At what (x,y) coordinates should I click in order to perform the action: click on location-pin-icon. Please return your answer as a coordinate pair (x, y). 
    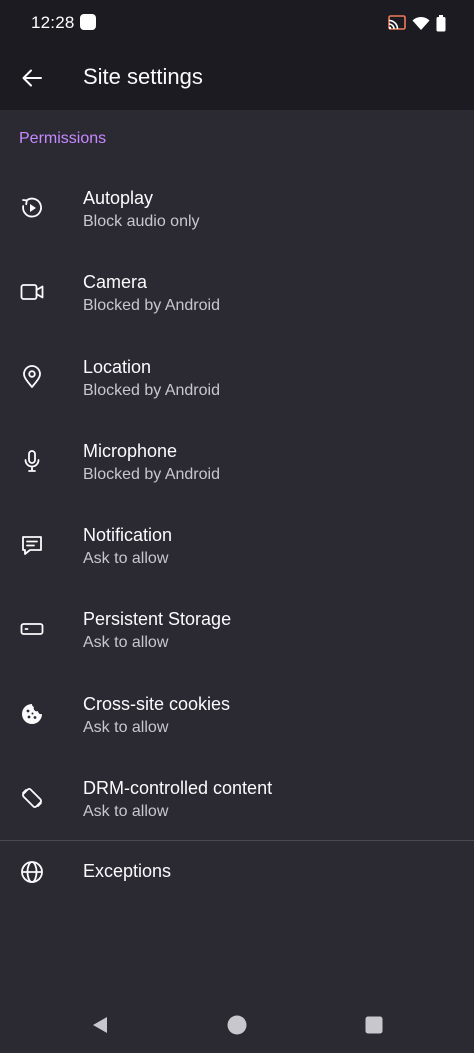
    Looking at the image, I should click on (32, 376).